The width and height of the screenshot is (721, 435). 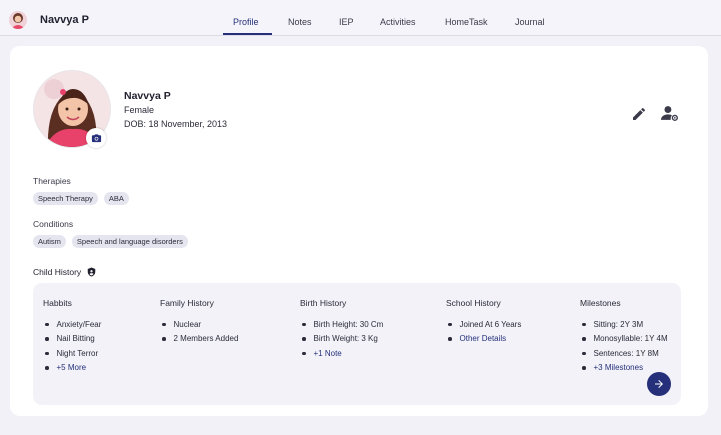 I want to click on list-item: Monosyllable: 1Y 4M, so click(x=624, y=339).